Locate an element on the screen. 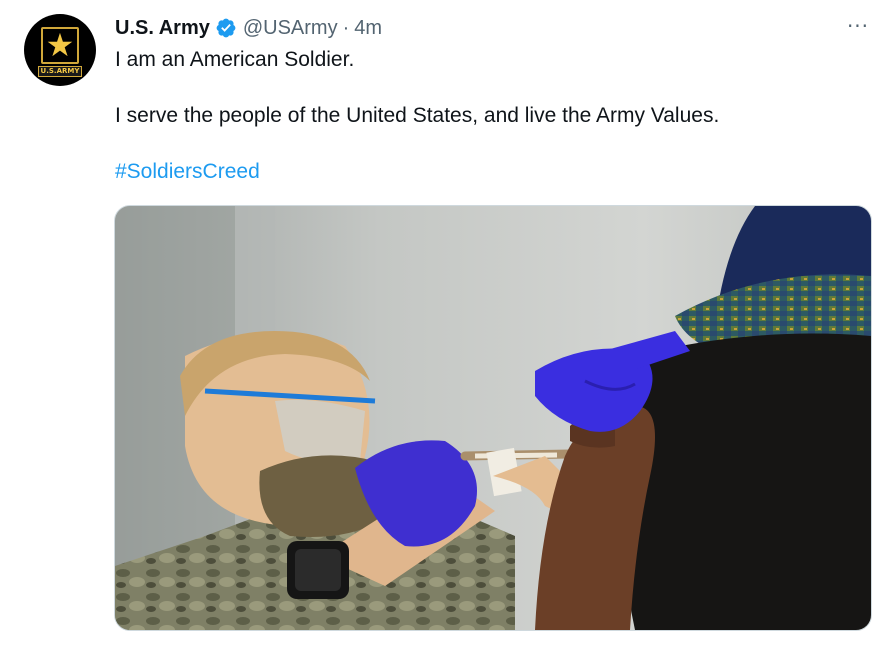  tweet-text-line-1: I am an American Soldier. is located at coordinates (235, 59).